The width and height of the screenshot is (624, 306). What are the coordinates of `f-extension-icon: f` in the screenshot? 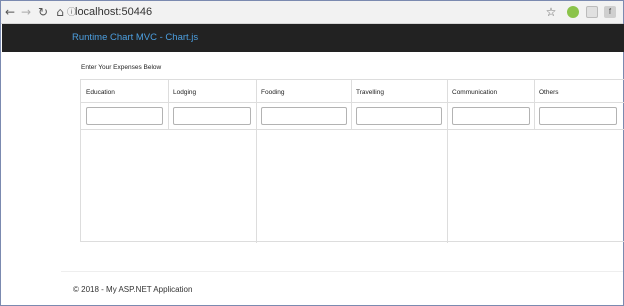 It's located at (610, 12).